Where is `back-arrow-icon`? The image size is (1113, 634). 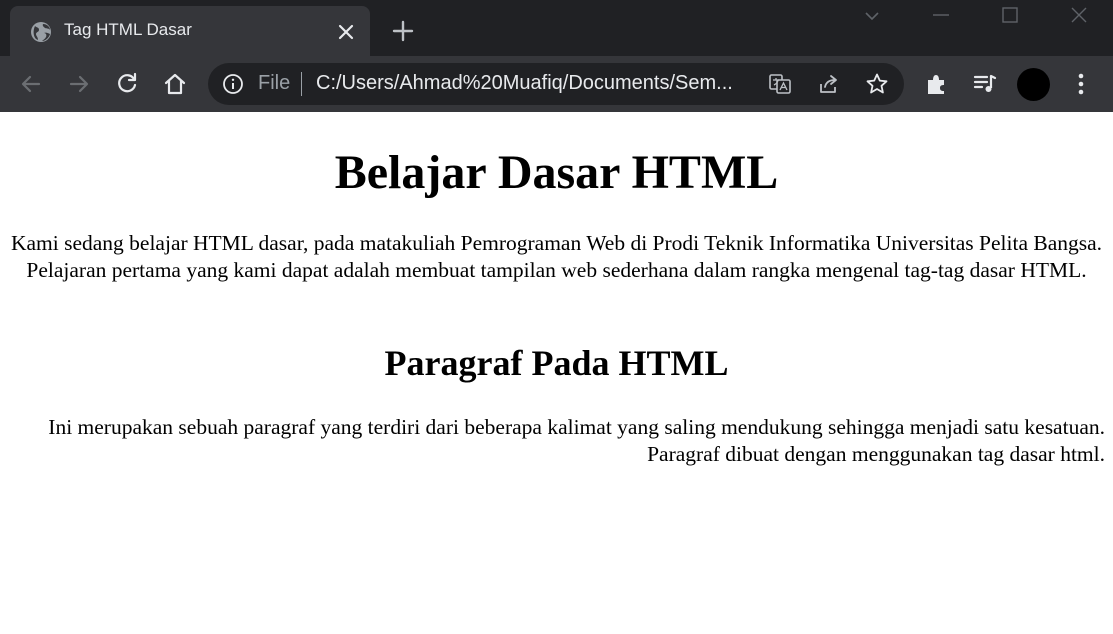
back-arrow-icon is located at coordinates (31, 84).